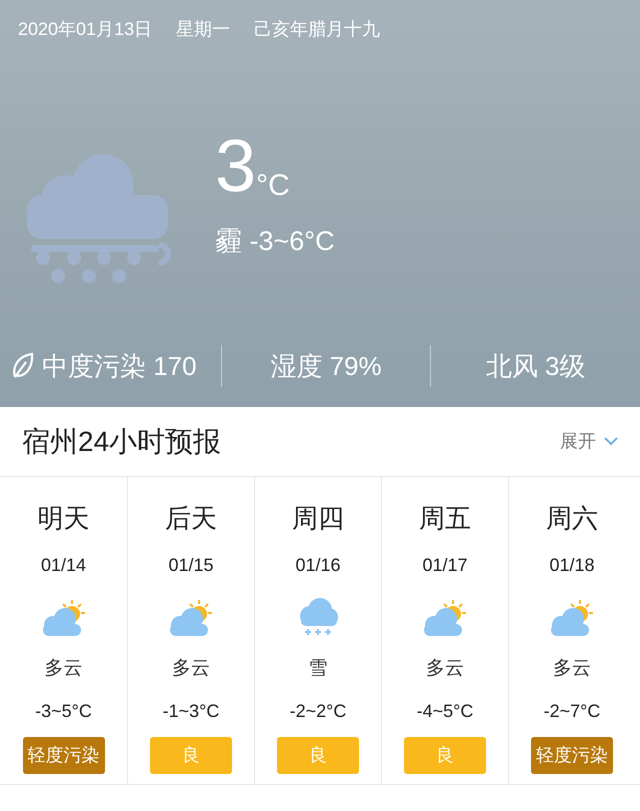  What do you see at coordinates (63, 711) in the screenshot?
I see `temperature-range: -3~5°C` at bounding box center [63, 711].